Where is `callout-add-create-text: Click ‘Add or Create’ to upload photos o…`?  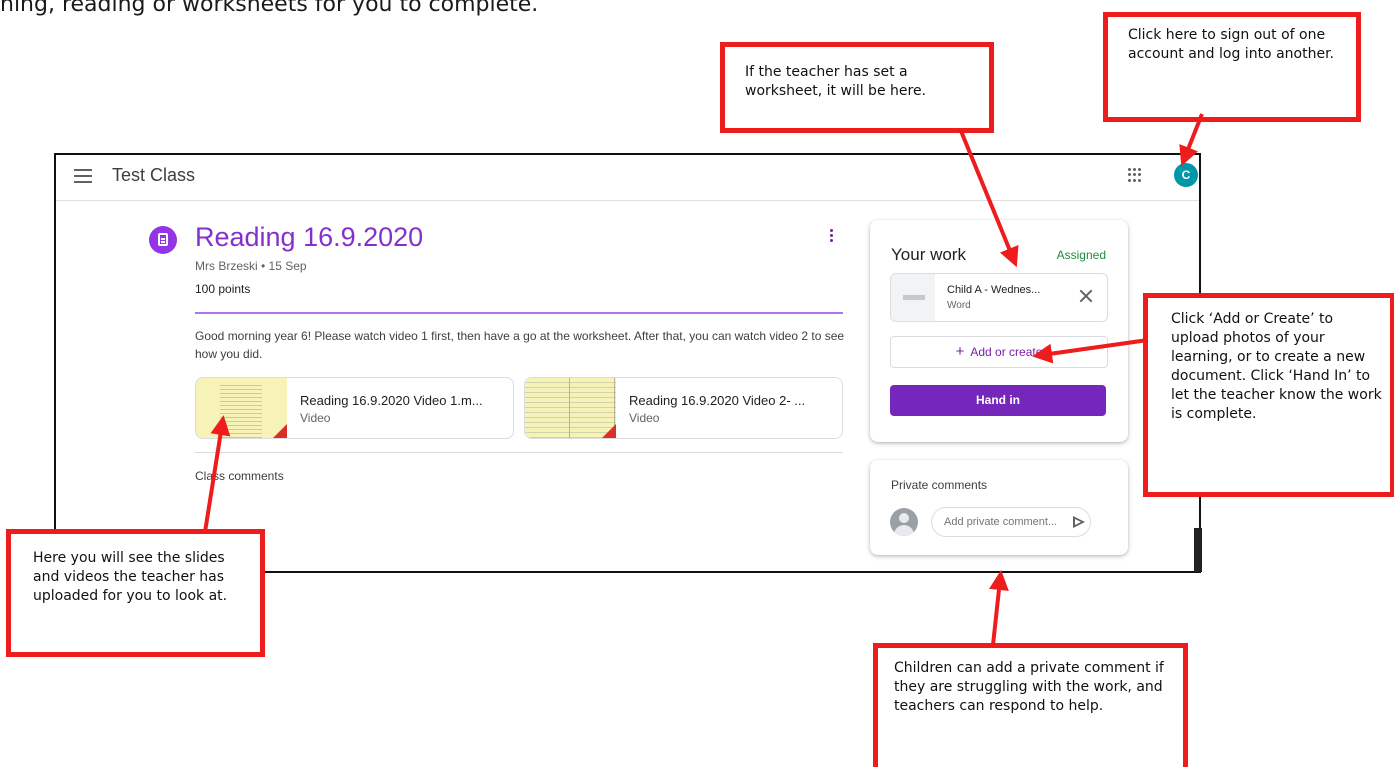
callout-add-create-text: Click ‘Add or Create’ to upload photos o… is located at coordinates (1276, 366).